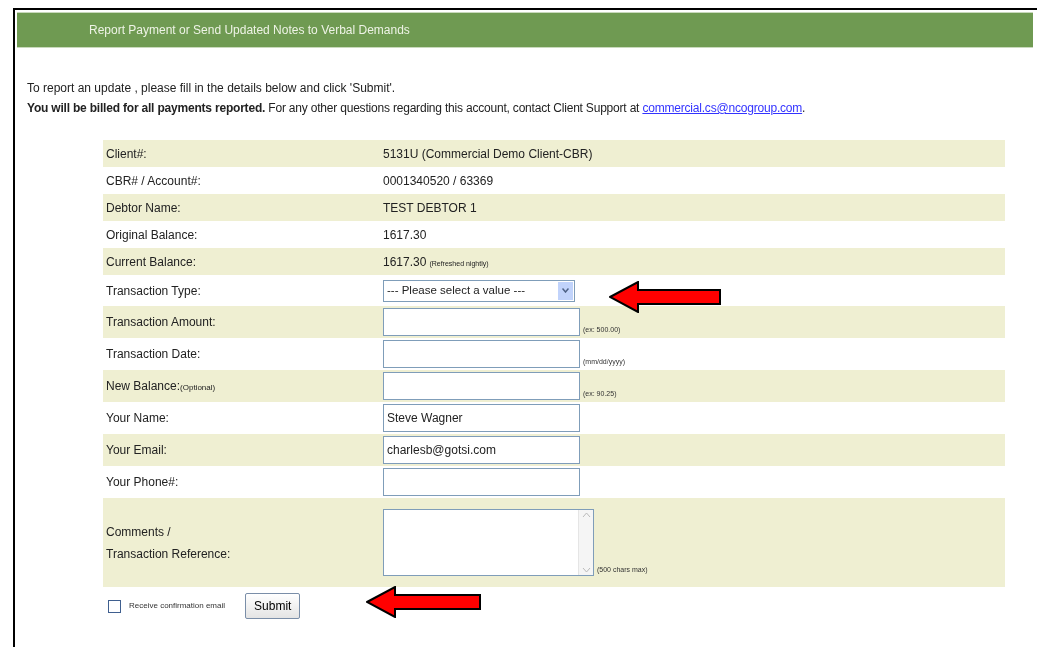 The height and width of the screenshot is (647, 1037). Describe the element at coordinates (151, 262) in the screenshot. I see `field-label: Current Balance:` at that location.